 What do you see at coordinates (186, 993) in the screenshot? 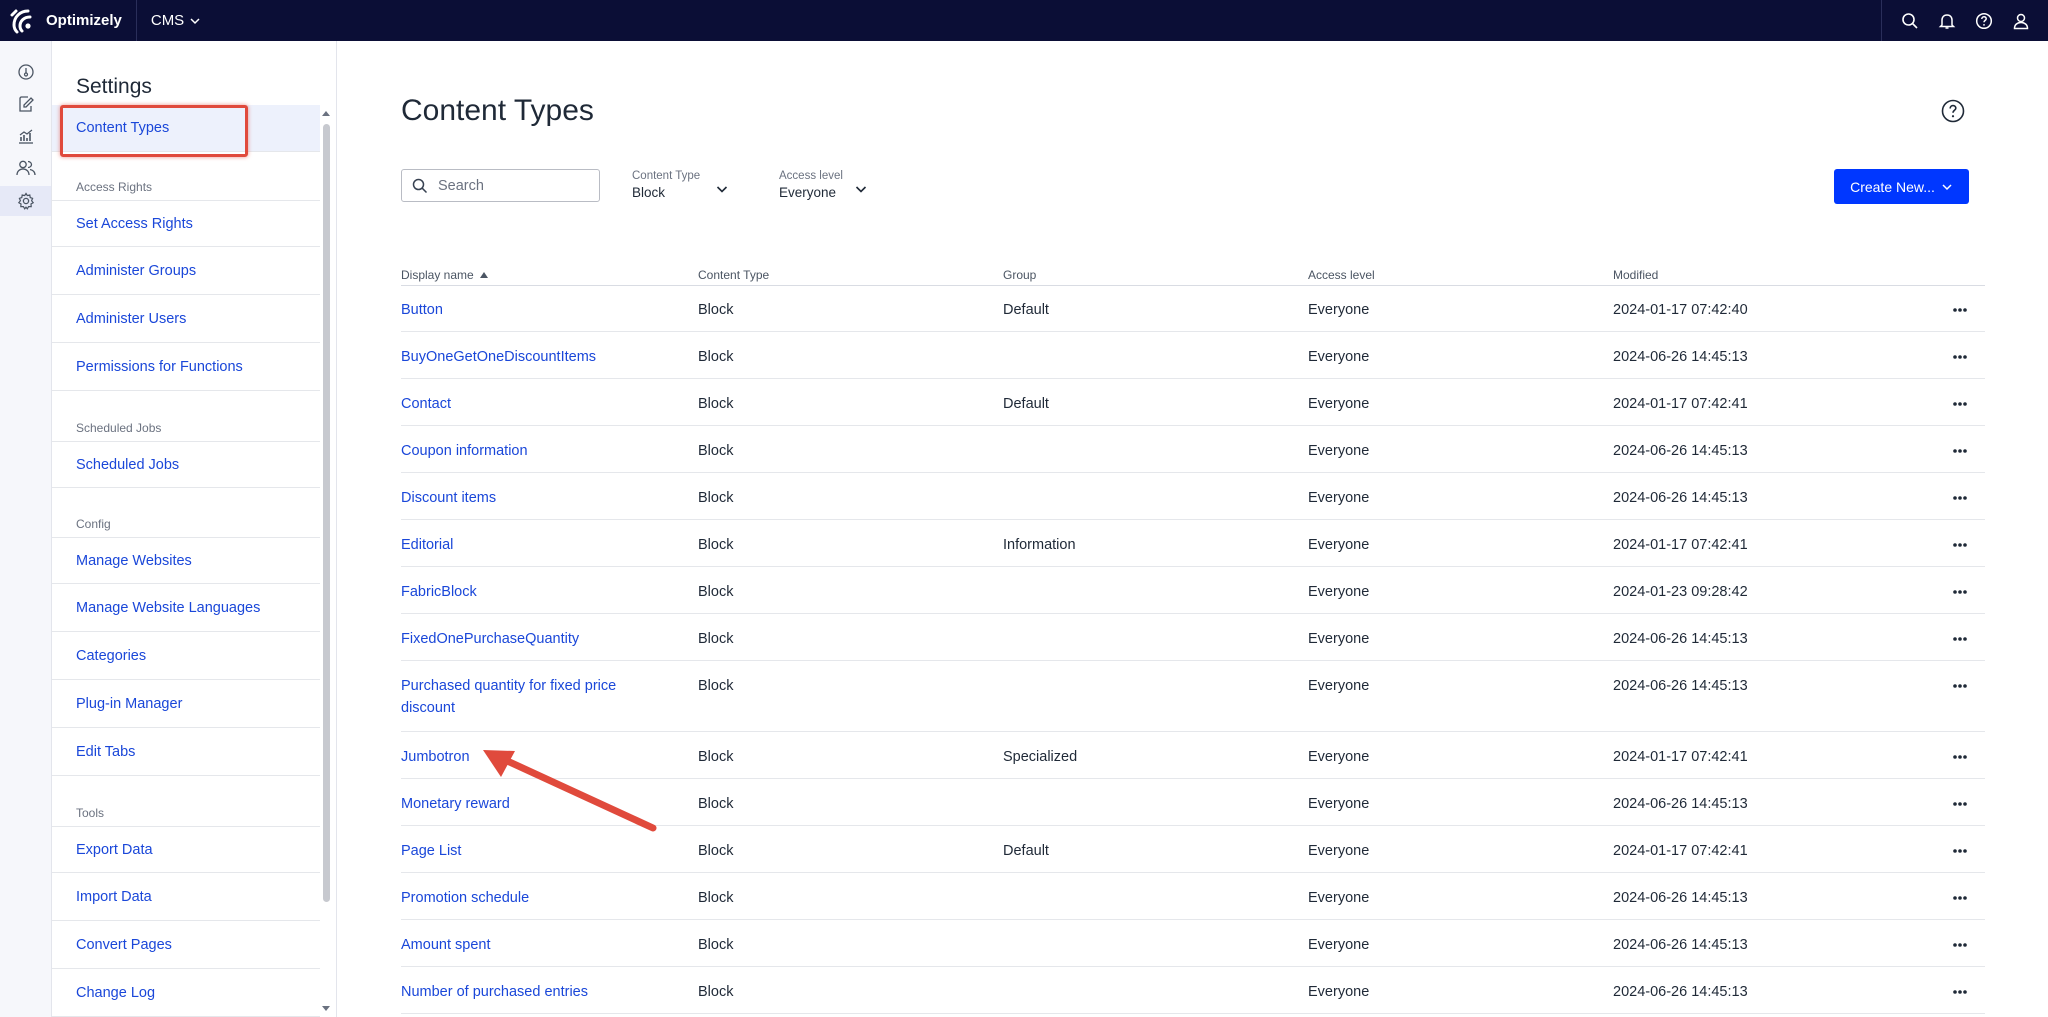
I see `sidebar-item-change-log: Change Log` at bounding box center [186, 993].